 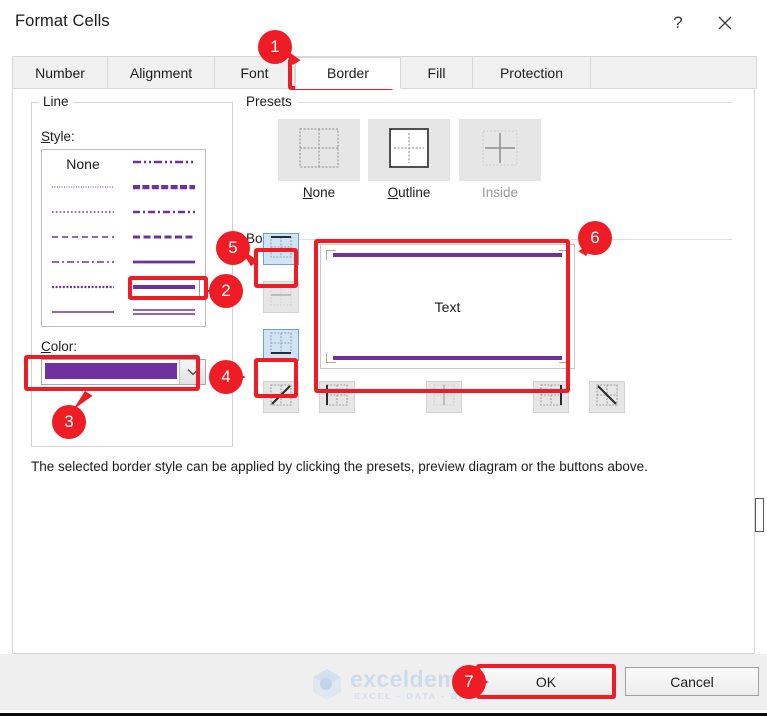 I want to click on line-style-option-dash-dot, so click(x=83, y=263).